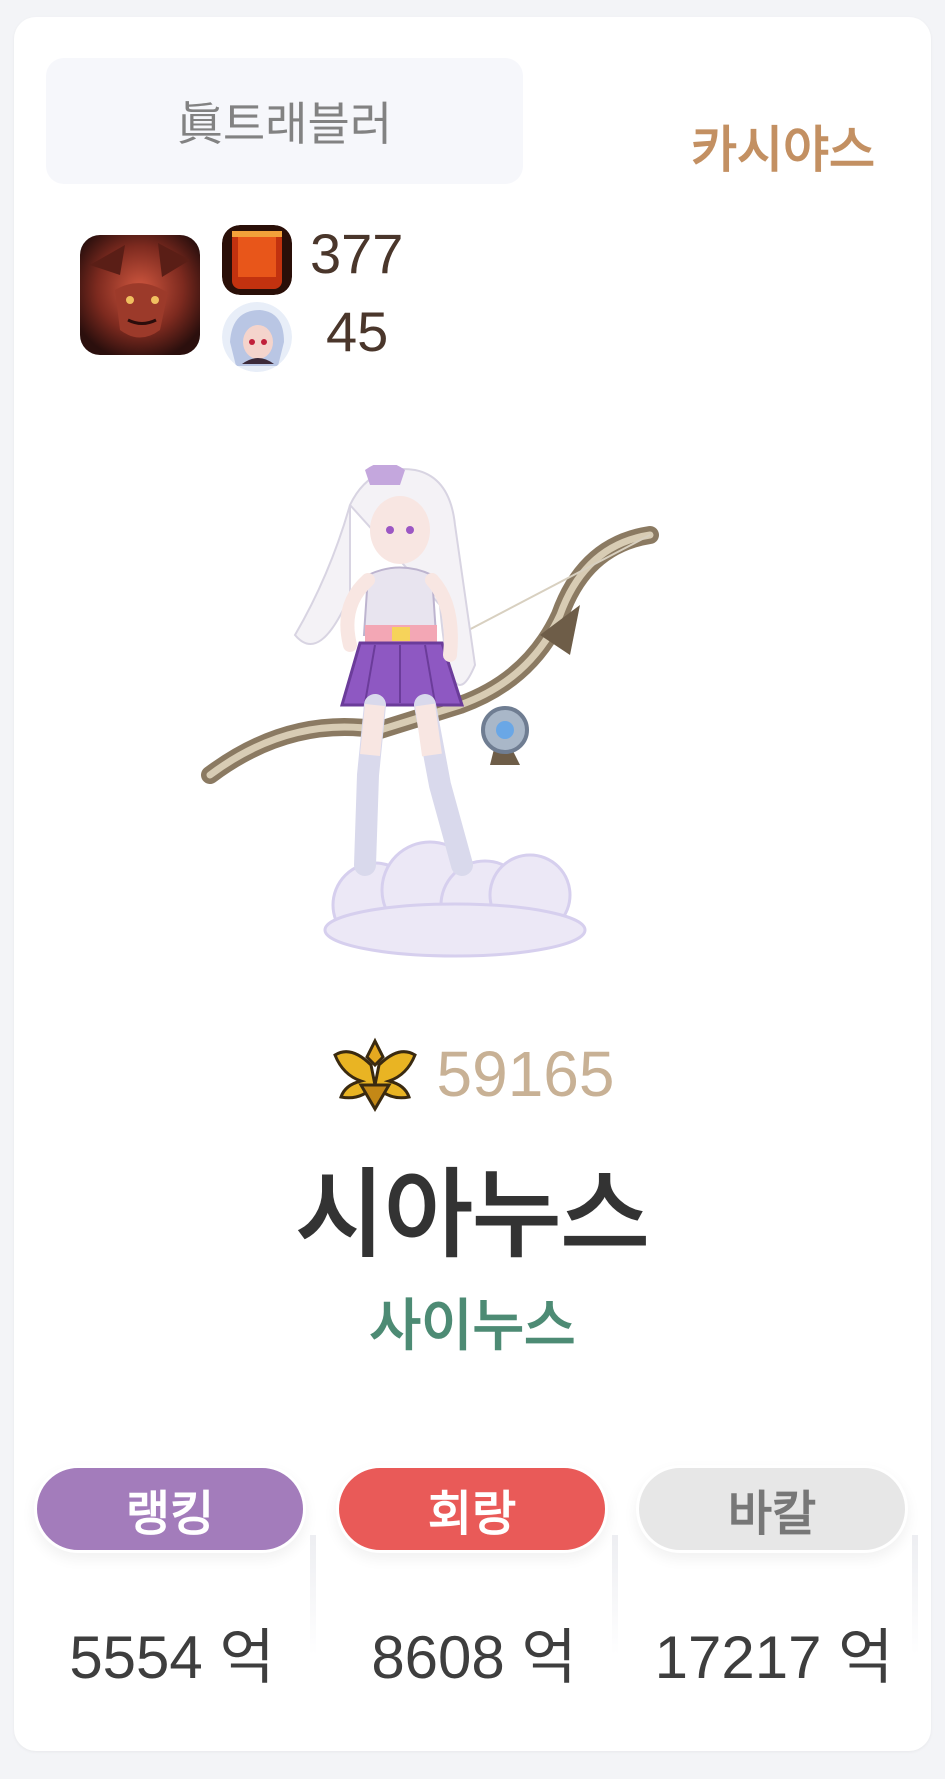  I want to click on corridor-amount: 8608 억, so click(474, 1657).